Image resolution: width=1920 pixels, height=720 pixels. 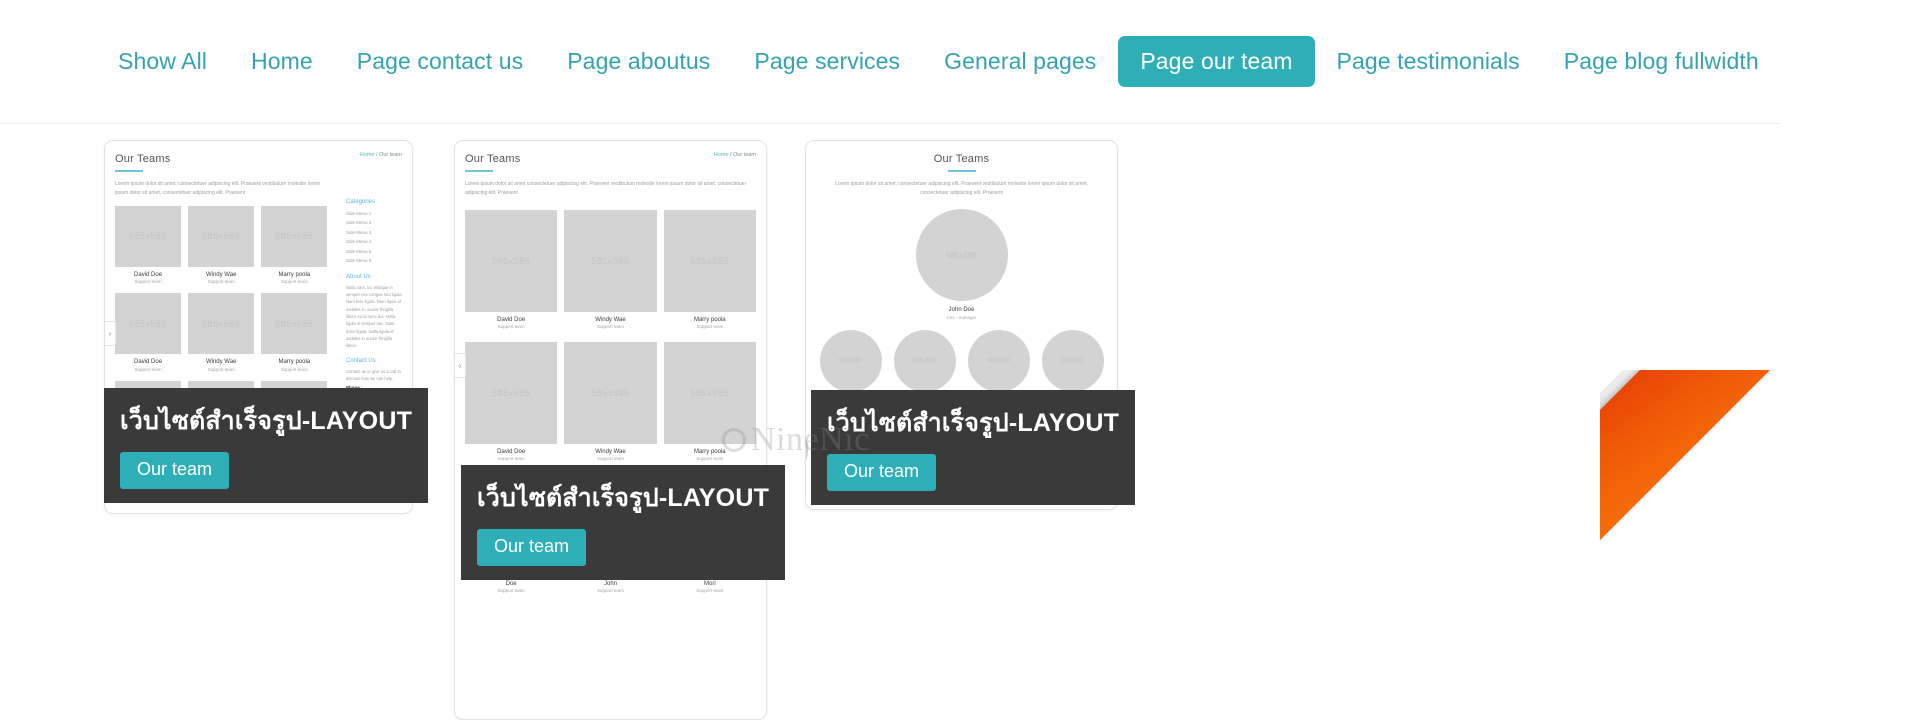 I want to click on filter-item-page-blog-fullwidth: Page blog fullwidth, so click(x=1661, y=61).